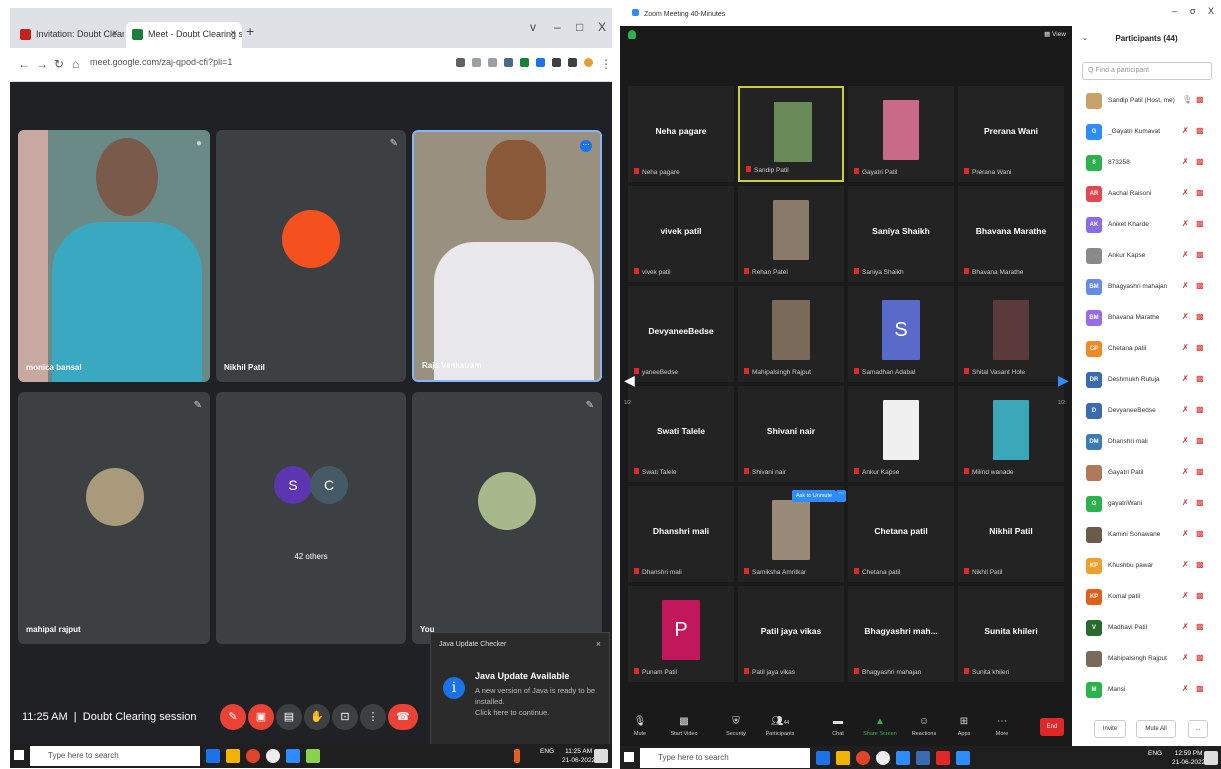  What do you see at coordinates (403, 717) in the screenshot?
I see `leave-call-button: ☎` at bounding box center [403, 717].